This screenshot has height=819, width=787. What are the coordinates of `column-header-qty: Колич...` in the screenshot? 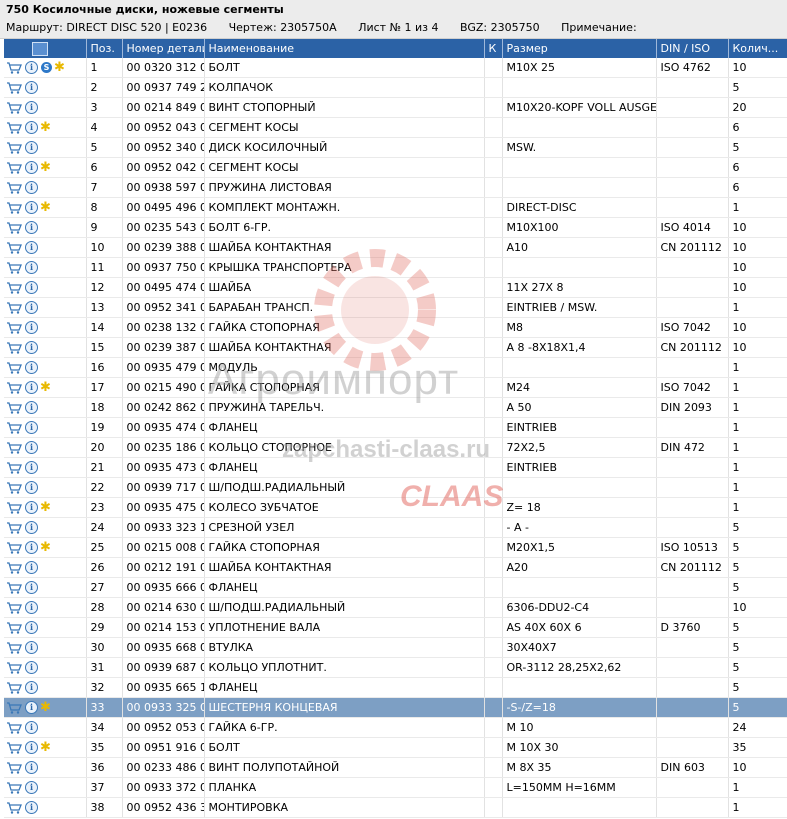 It's located at (757, 48).